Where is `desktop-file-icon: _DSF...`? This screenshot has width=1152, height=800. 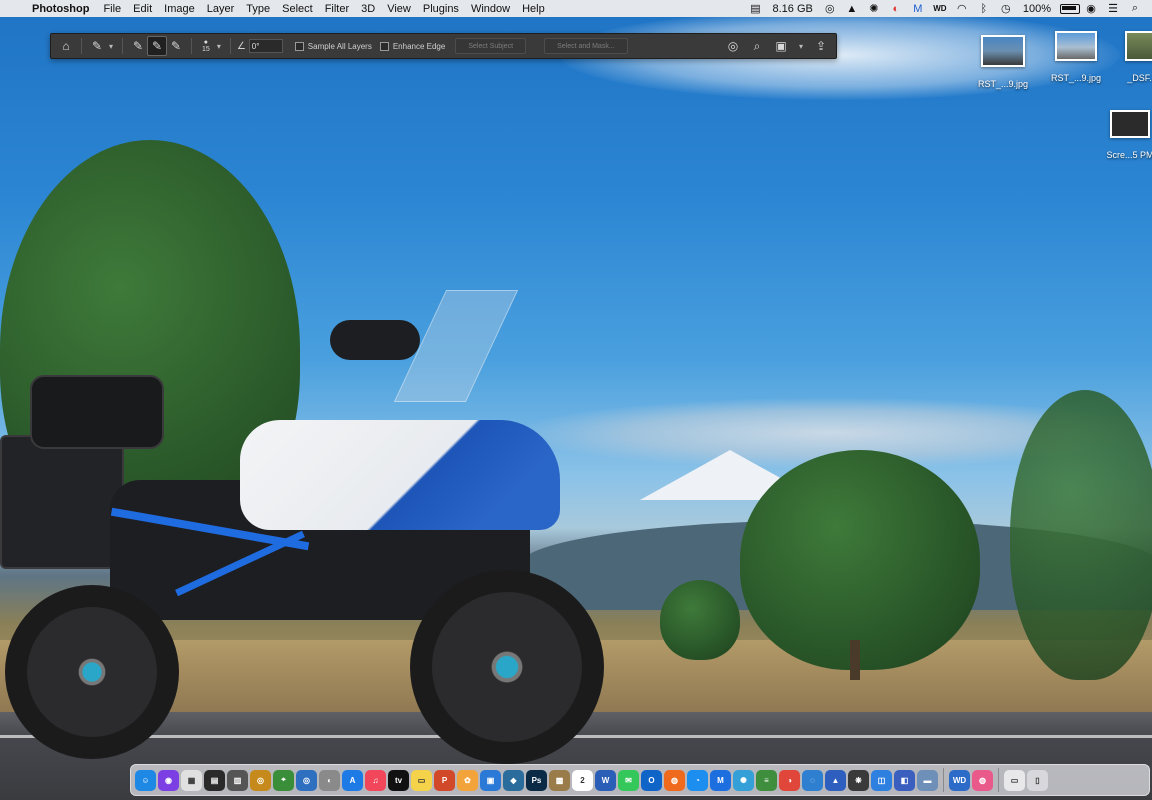 desktop-file-icon: _DSF... is located at coordinates (1132, 57).